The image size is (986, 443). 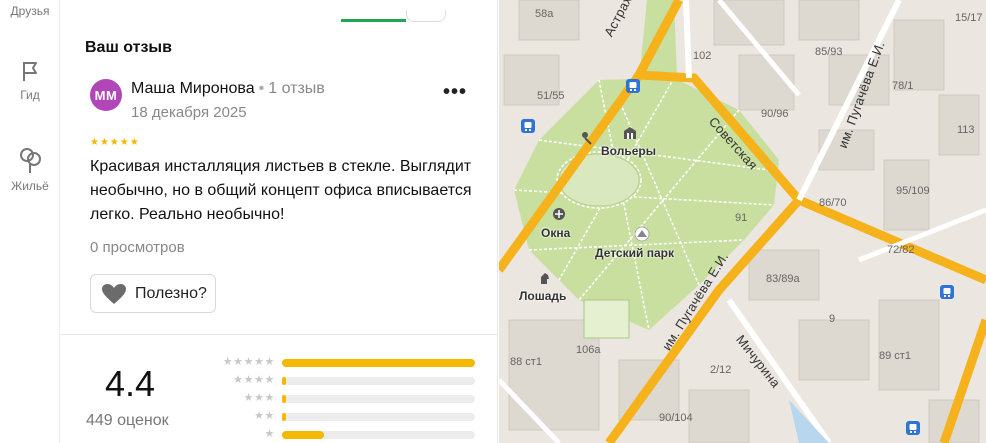 I want to click on house-number: 85/93, so click(x=829, y=52).